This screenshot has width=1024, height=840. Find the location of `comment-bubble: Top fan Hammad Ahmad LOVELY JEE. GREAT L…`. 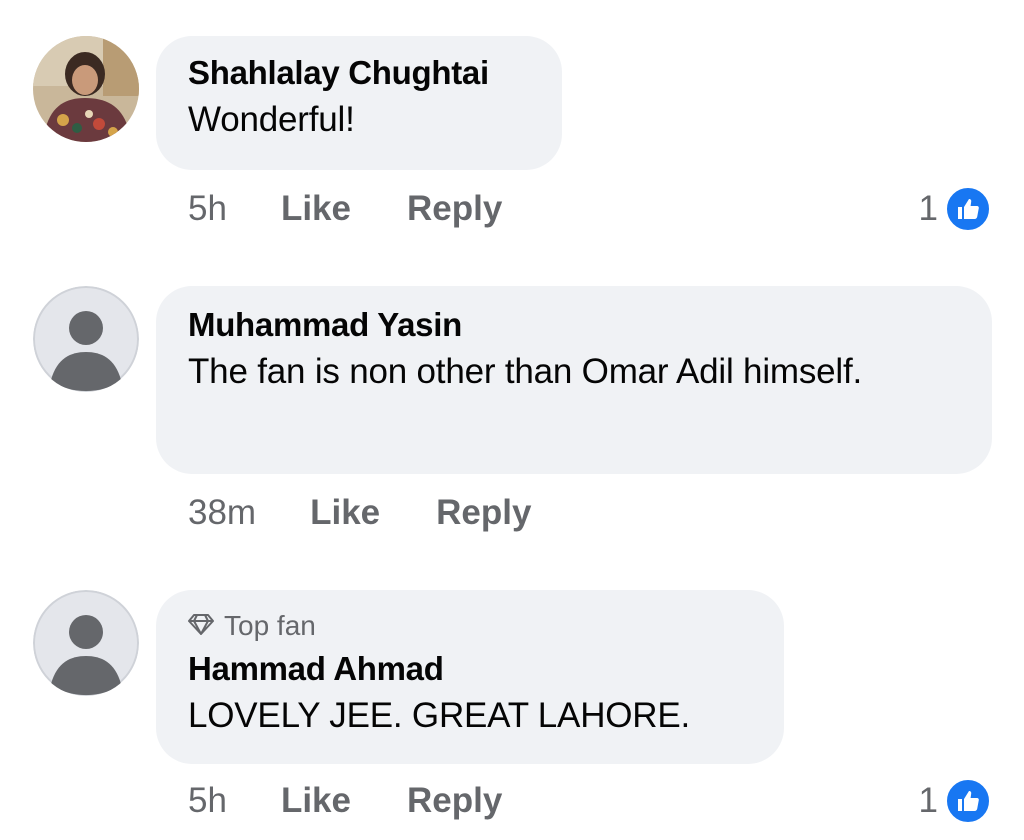

comment-bubble: Top fan Hammad Ahmad LOVELY JEE. GREAT L… is located at coordinates (470, 677).